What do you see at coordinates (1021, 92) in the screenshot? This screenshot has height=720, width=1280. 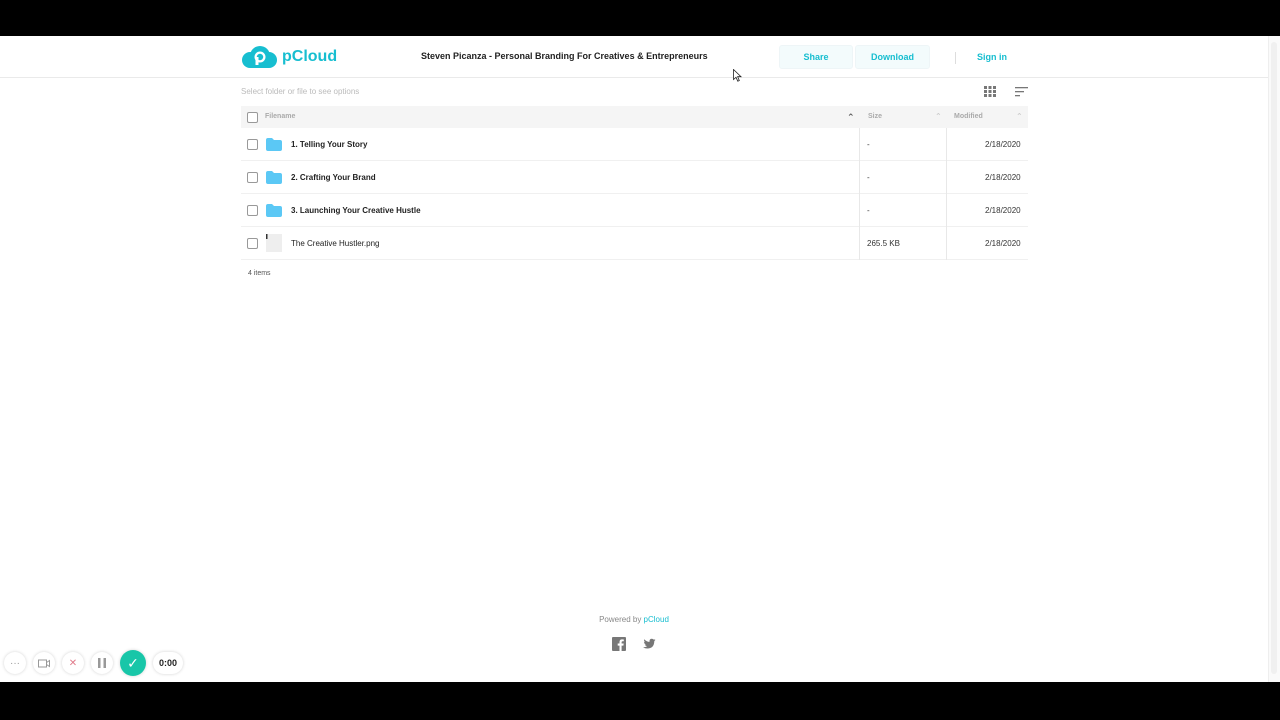 I see `sort-icon` at bounding box center [1021, 92].